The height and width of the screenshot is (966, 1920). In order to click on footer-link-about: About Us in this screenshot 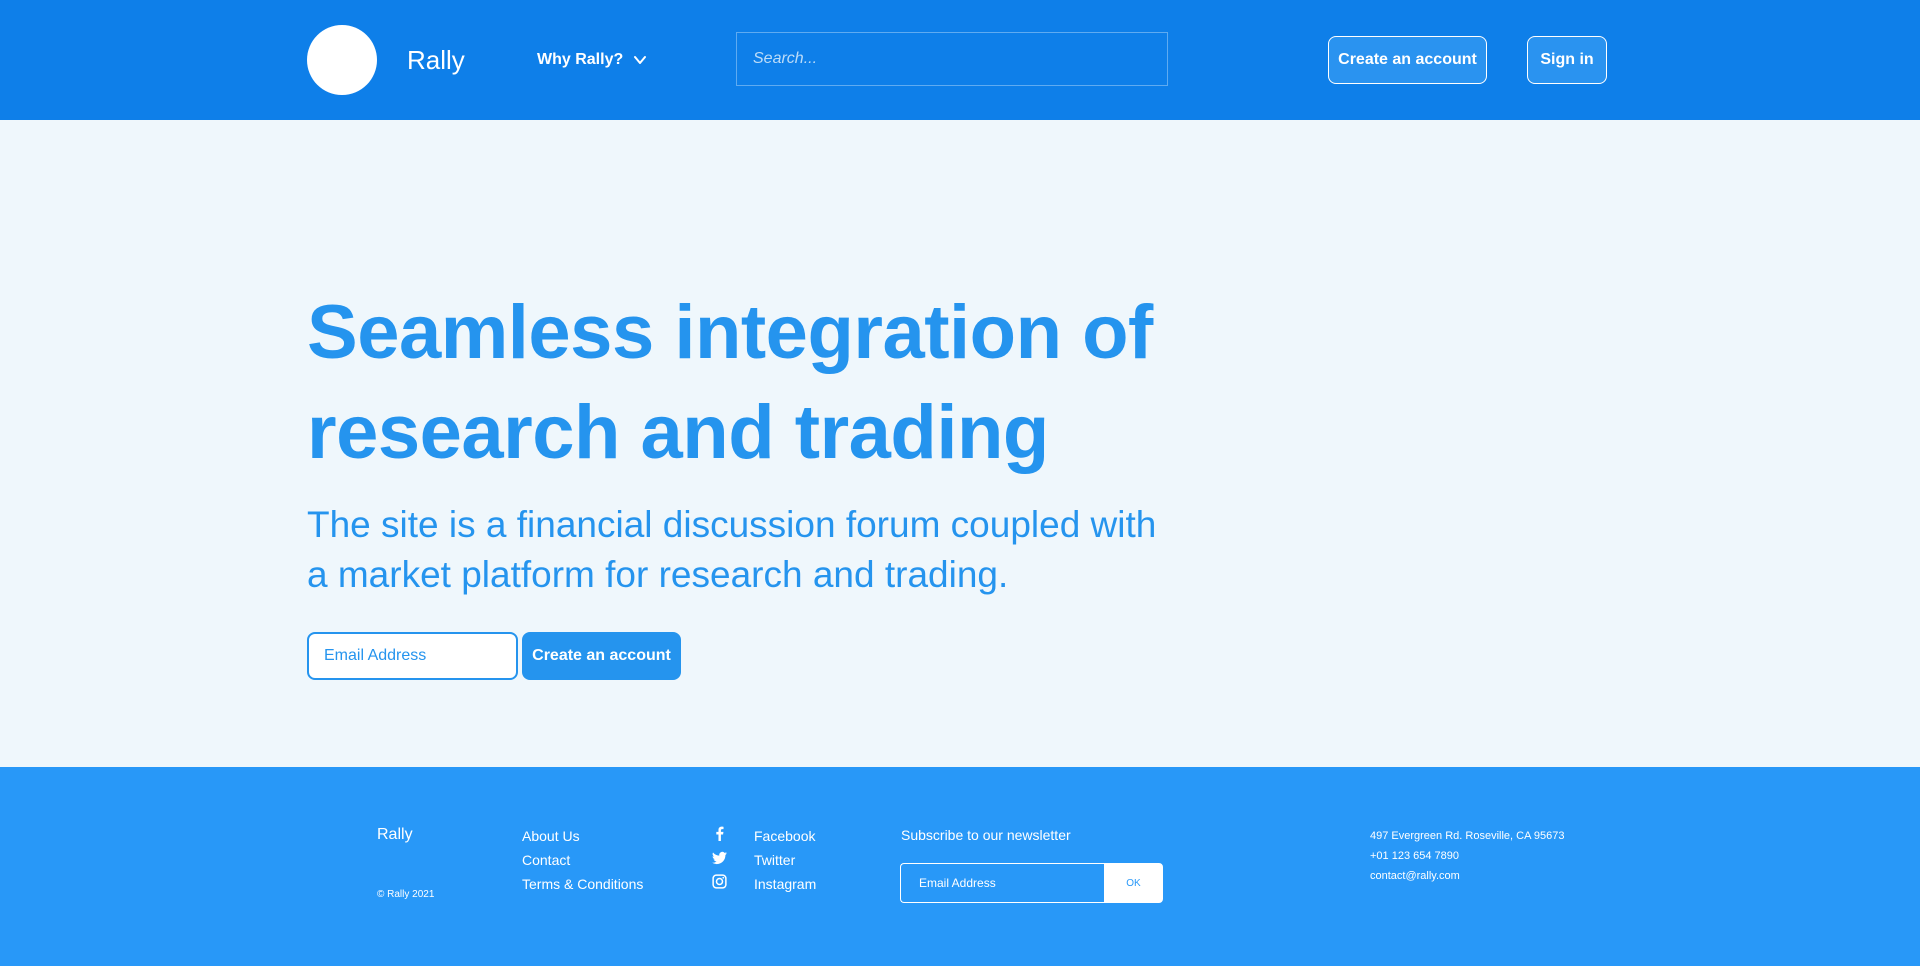, I will do `click(582, 836)`.